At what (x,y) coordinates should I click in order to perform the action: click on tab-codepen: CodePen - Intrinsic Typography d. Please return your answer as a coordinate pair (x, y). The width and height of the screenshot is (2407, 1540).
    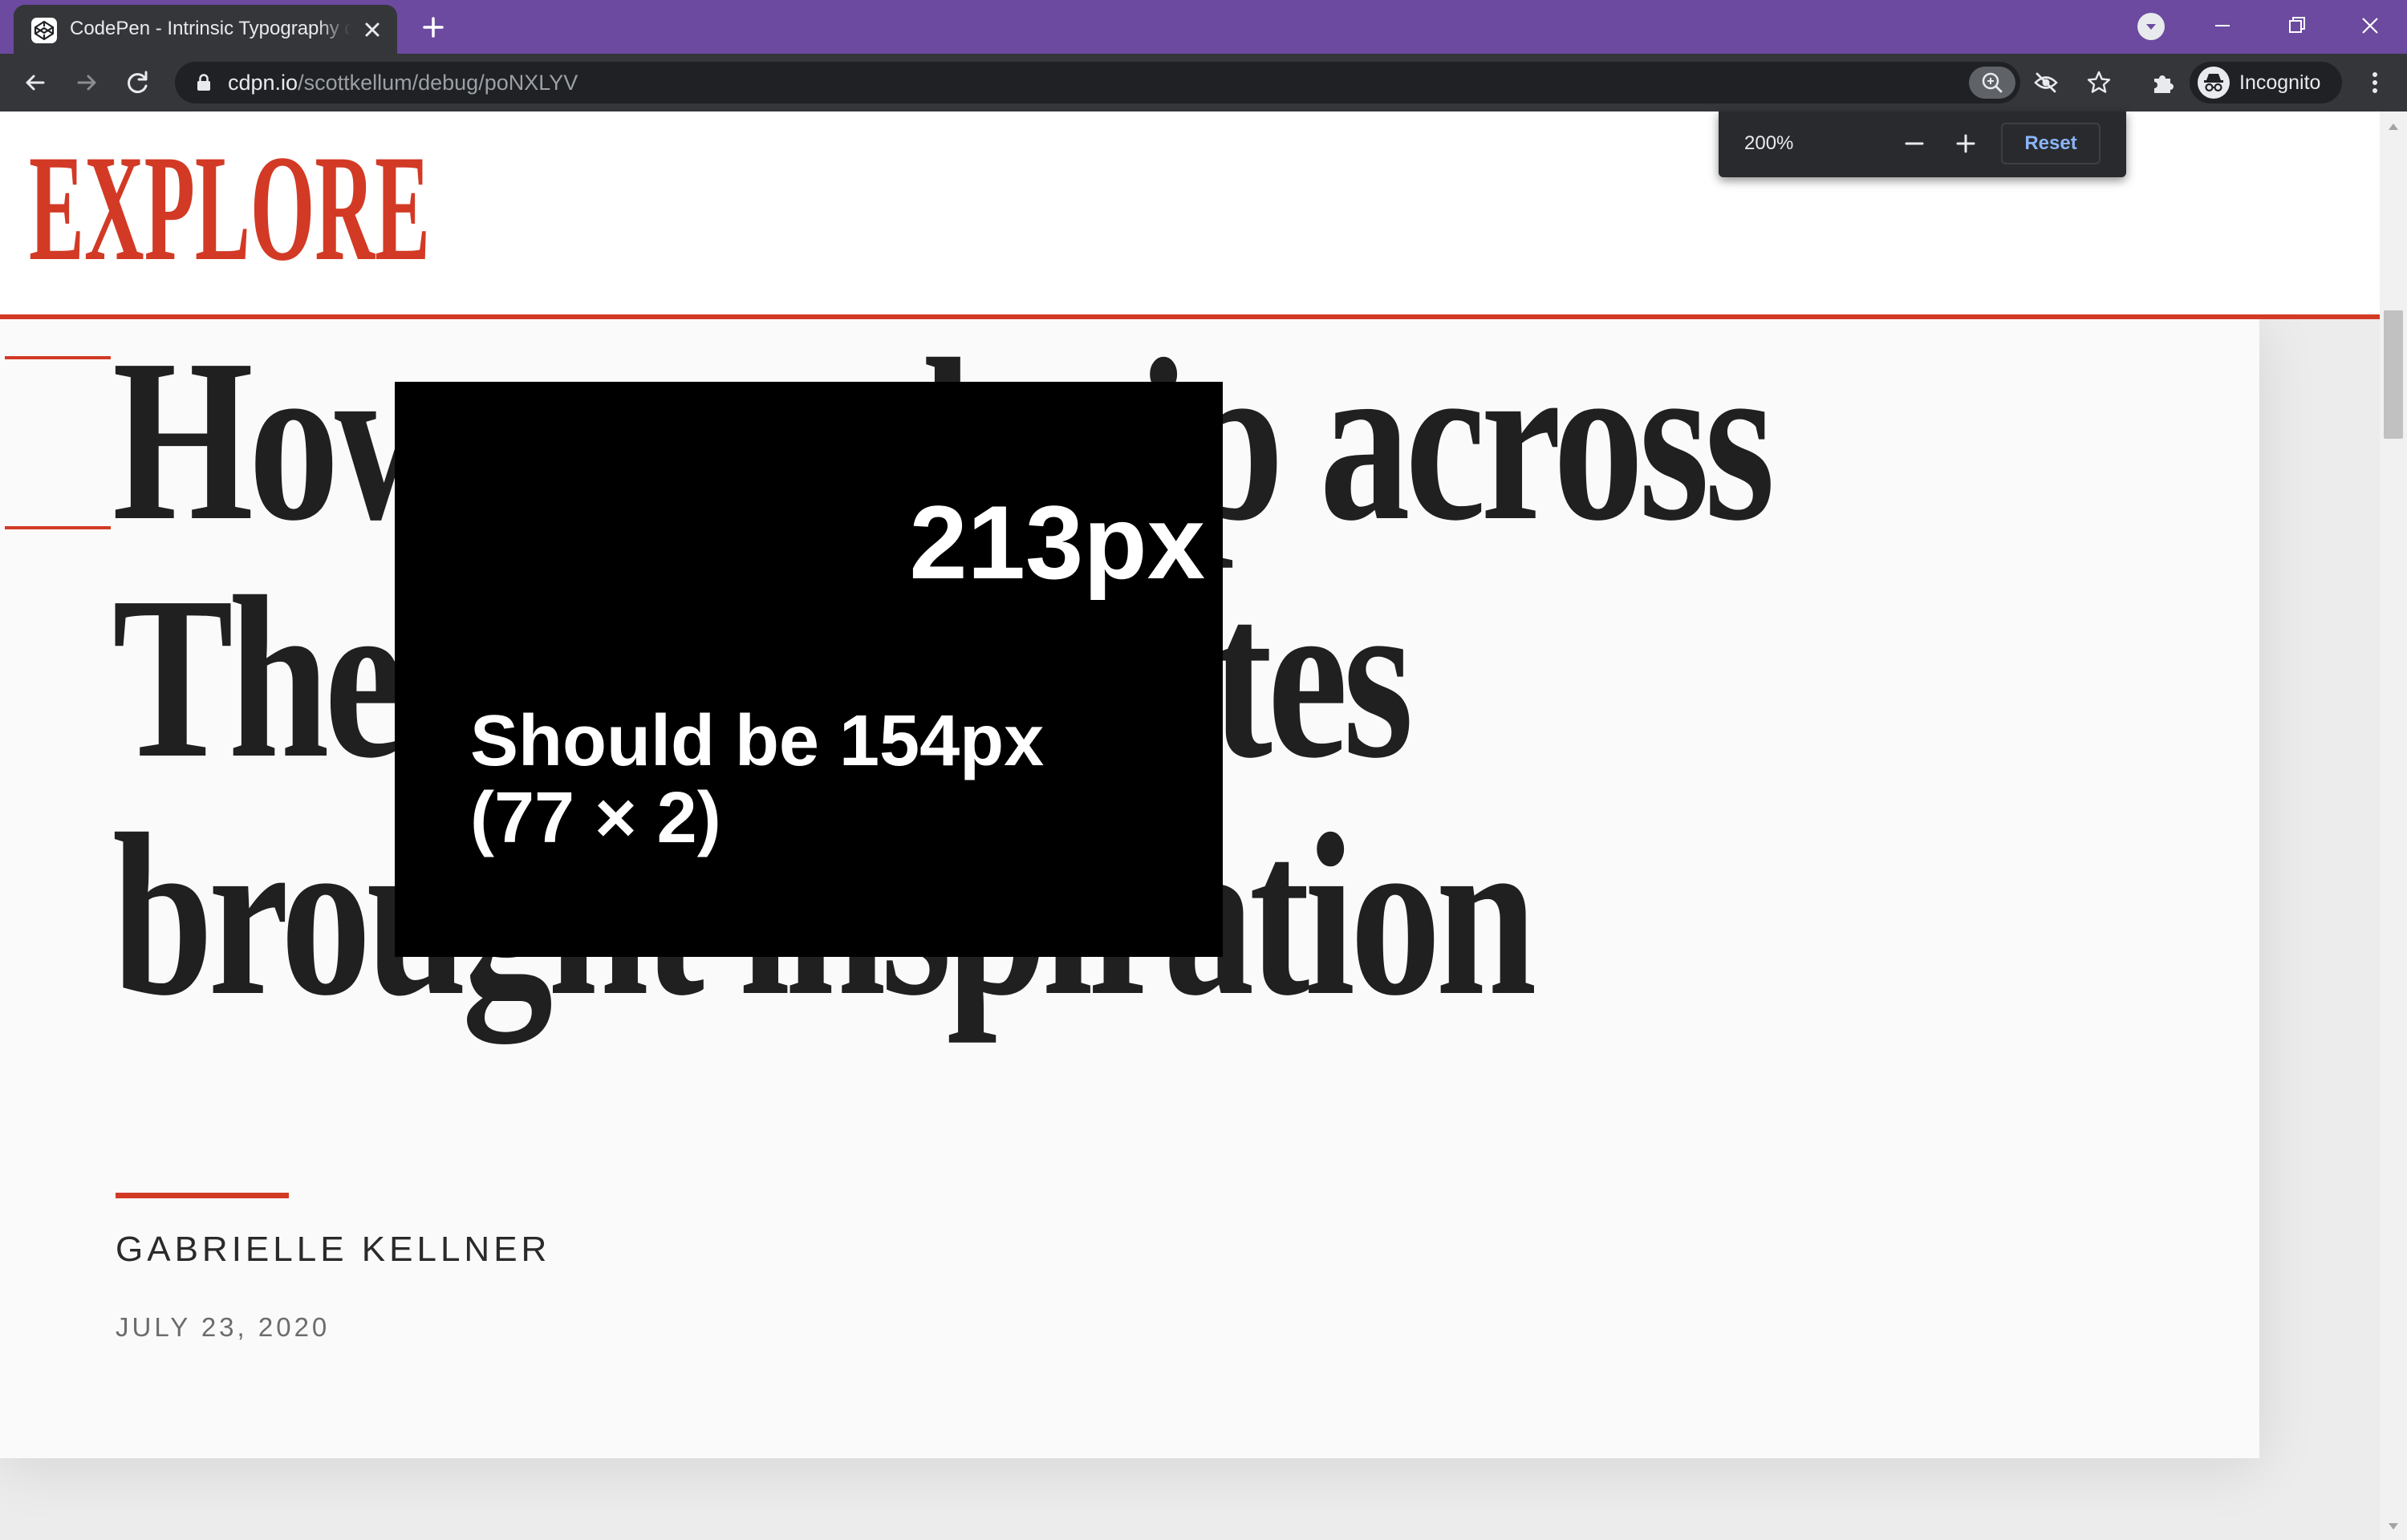
    Looking at the image, I should click on (206, 29).